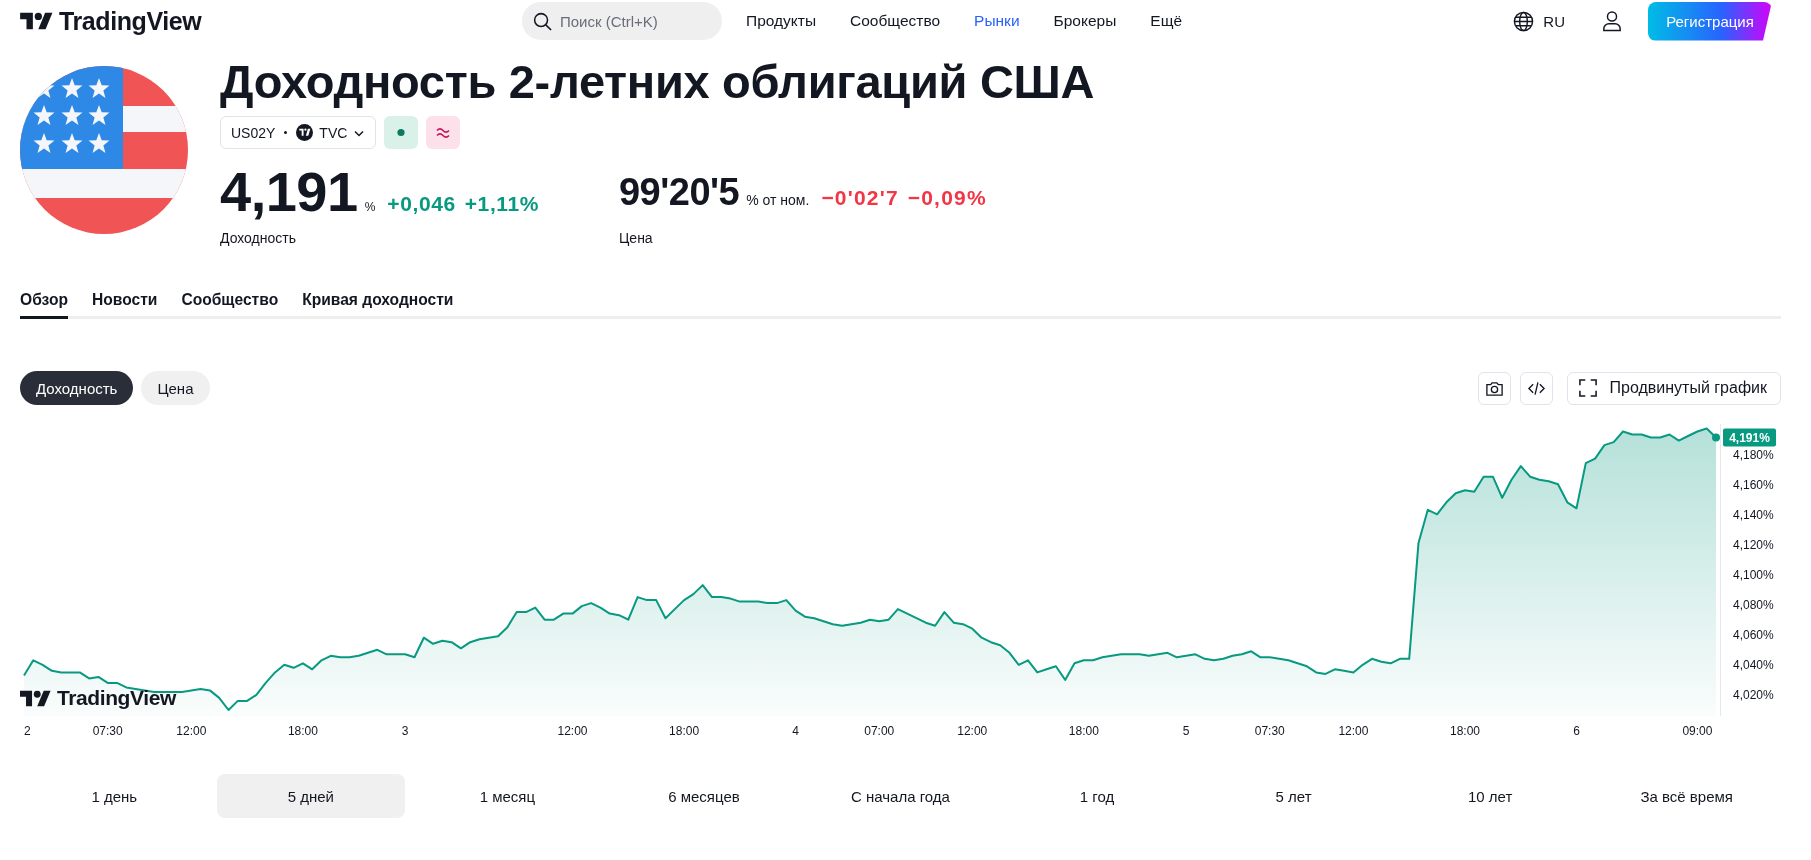 The image size is (1811, 860). I want to click on range-button: 5 дней, so click(311, 796).